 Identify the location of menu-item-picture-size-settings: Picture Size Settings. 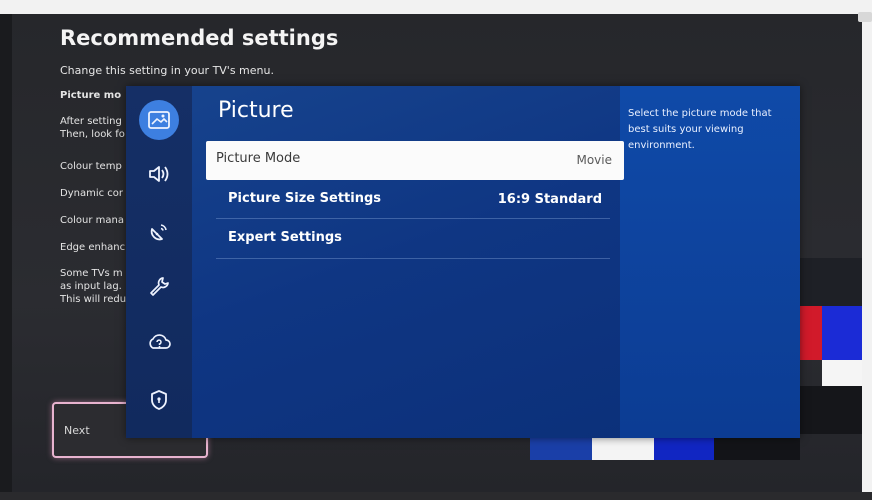
(304, 198).